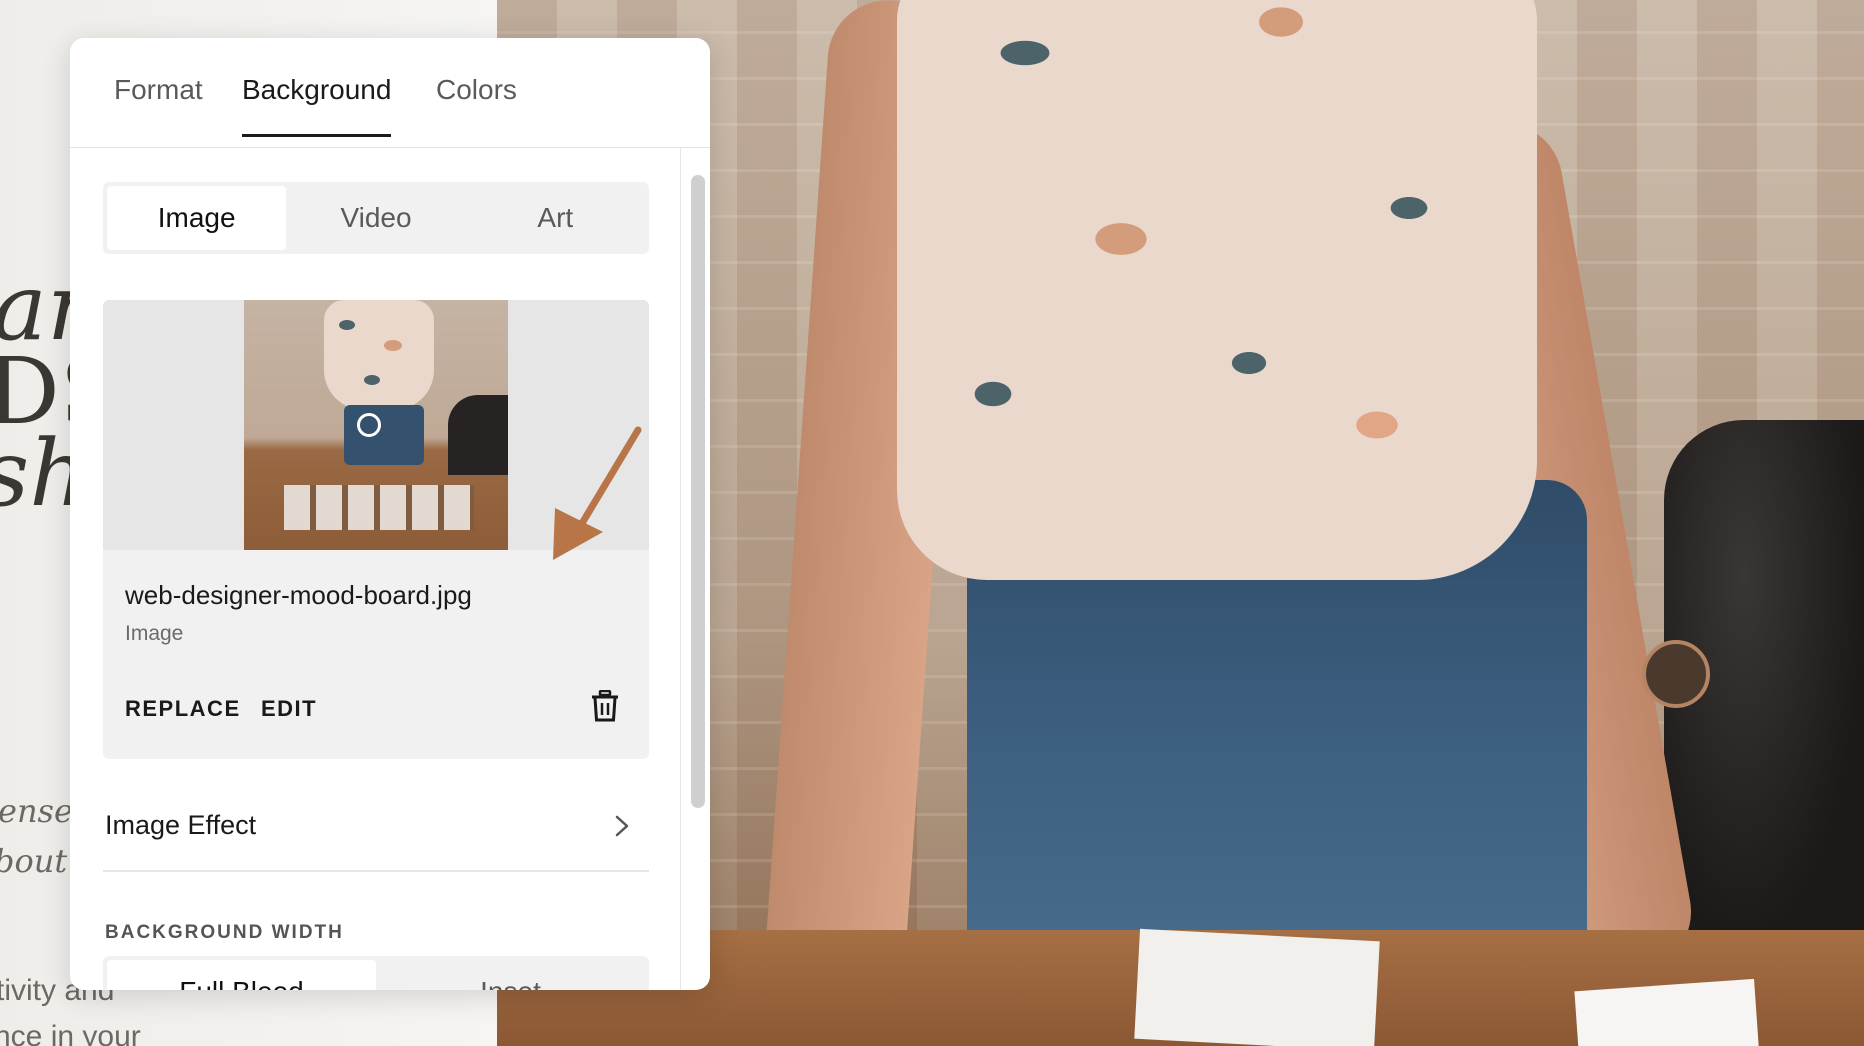 This screenshot has height=1046, width=1864. What do you see at coordinates (622, 826) in the screenshot?
I see `chevron-right-icon` at bounding box center [622, 826].